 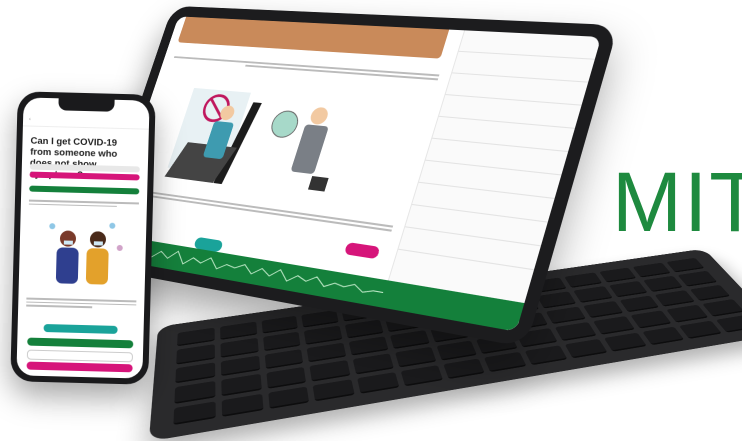 I want to click on phone-green-bar, so click(x=84, y=190).